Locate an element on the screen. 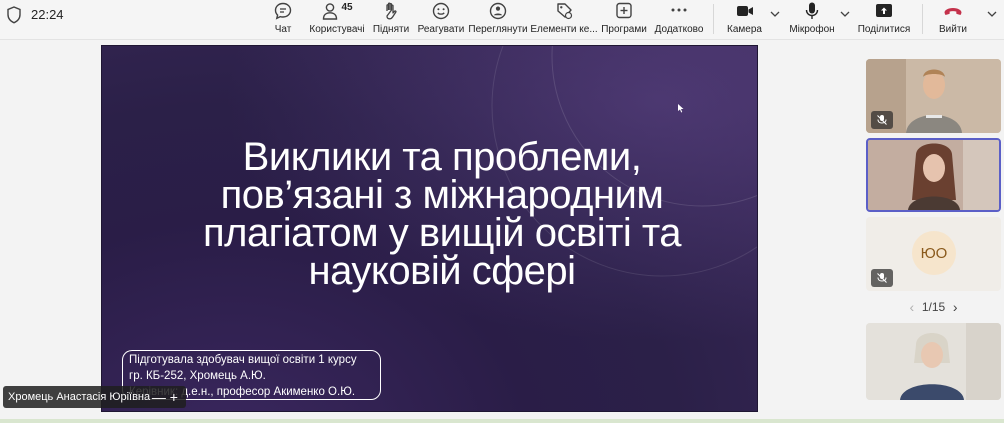 This screenshot has width=1004, height=423. leave-button: Вийти is located at coordinates (953, 20).